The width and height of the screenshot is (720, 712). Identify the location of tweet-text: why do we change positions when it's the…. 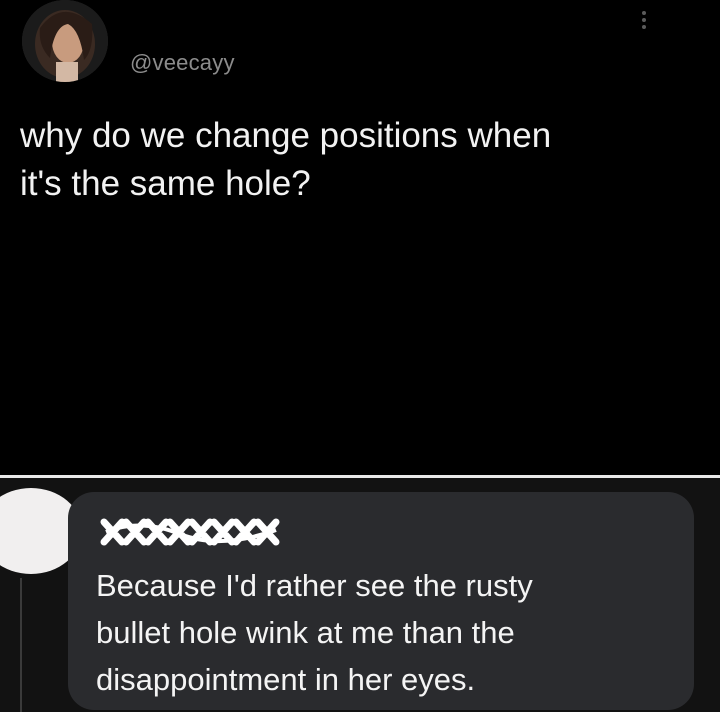
(286, 159).